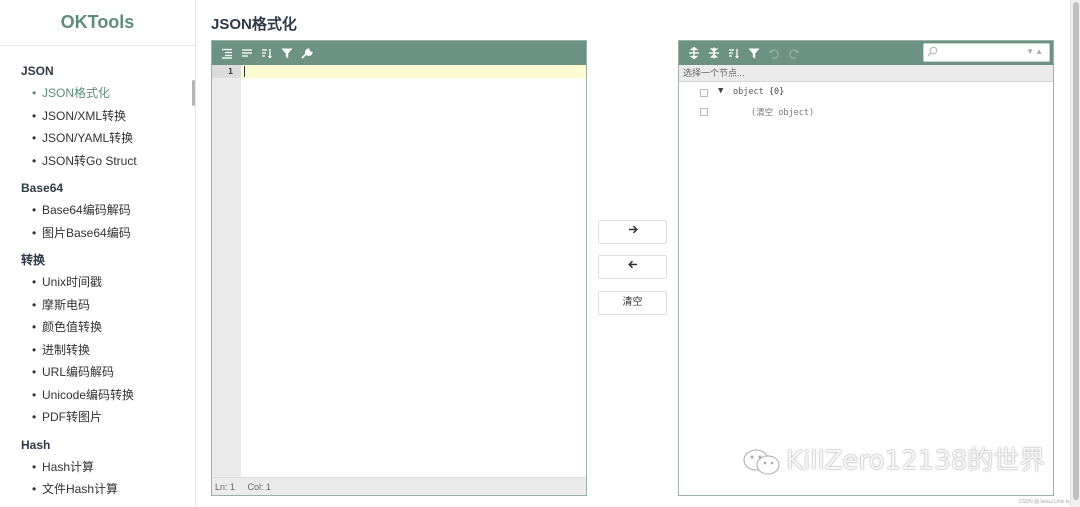 The image size is (1080, 507). Describe the element at coordinates (33, 260) in the screenshot. I see `sidebar-group-title: 转换` at that location.